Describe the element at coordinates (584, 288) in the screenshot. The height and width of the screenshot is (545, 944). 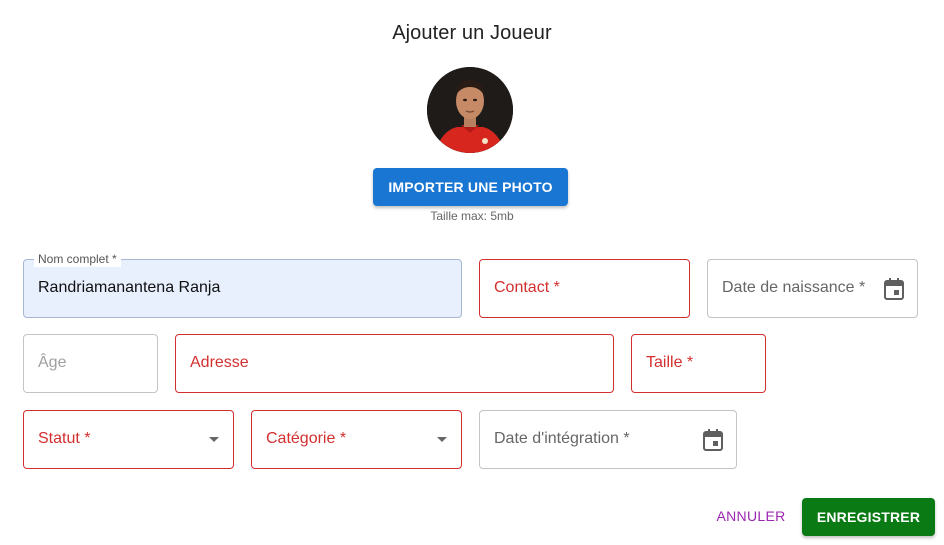
I see `contact-field: Contact *` at that location.